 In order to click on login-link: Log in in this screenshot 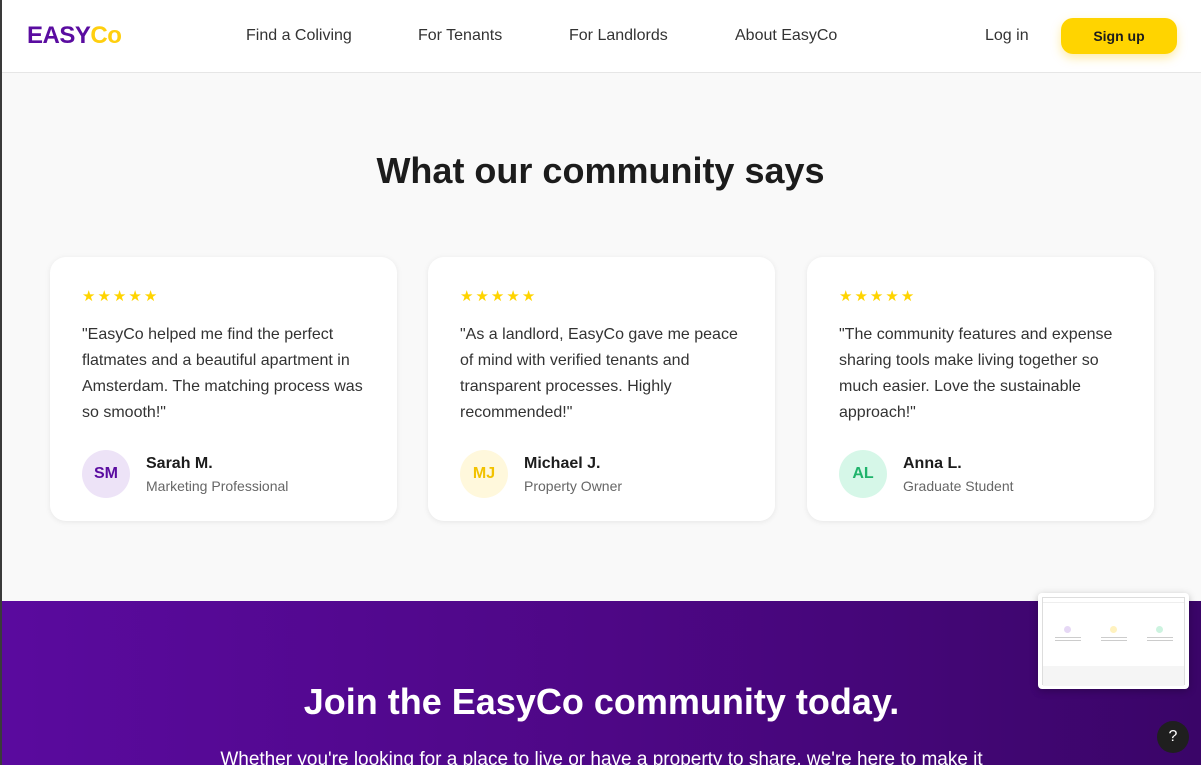, I will do `click(1007, 36)`.